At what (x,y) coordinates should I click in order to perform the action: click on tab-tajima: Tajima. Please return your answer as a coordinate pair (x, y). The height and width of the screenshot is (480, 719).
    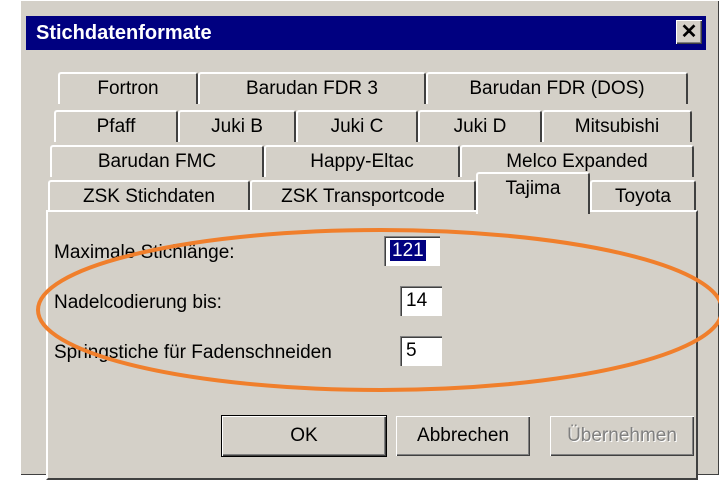
    Looking at the image, I should click on (533, 193).